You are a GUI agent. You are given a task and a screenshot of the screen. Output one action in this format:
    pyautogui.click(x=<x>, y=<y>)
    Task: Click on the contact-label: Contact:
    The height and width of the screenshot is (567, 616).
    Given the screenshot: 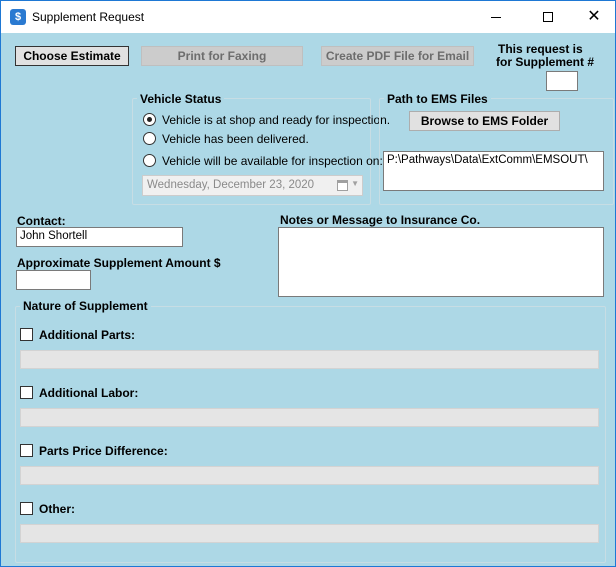 What is the action you would take?
    pyautogui.click(x=41, y=221)
    